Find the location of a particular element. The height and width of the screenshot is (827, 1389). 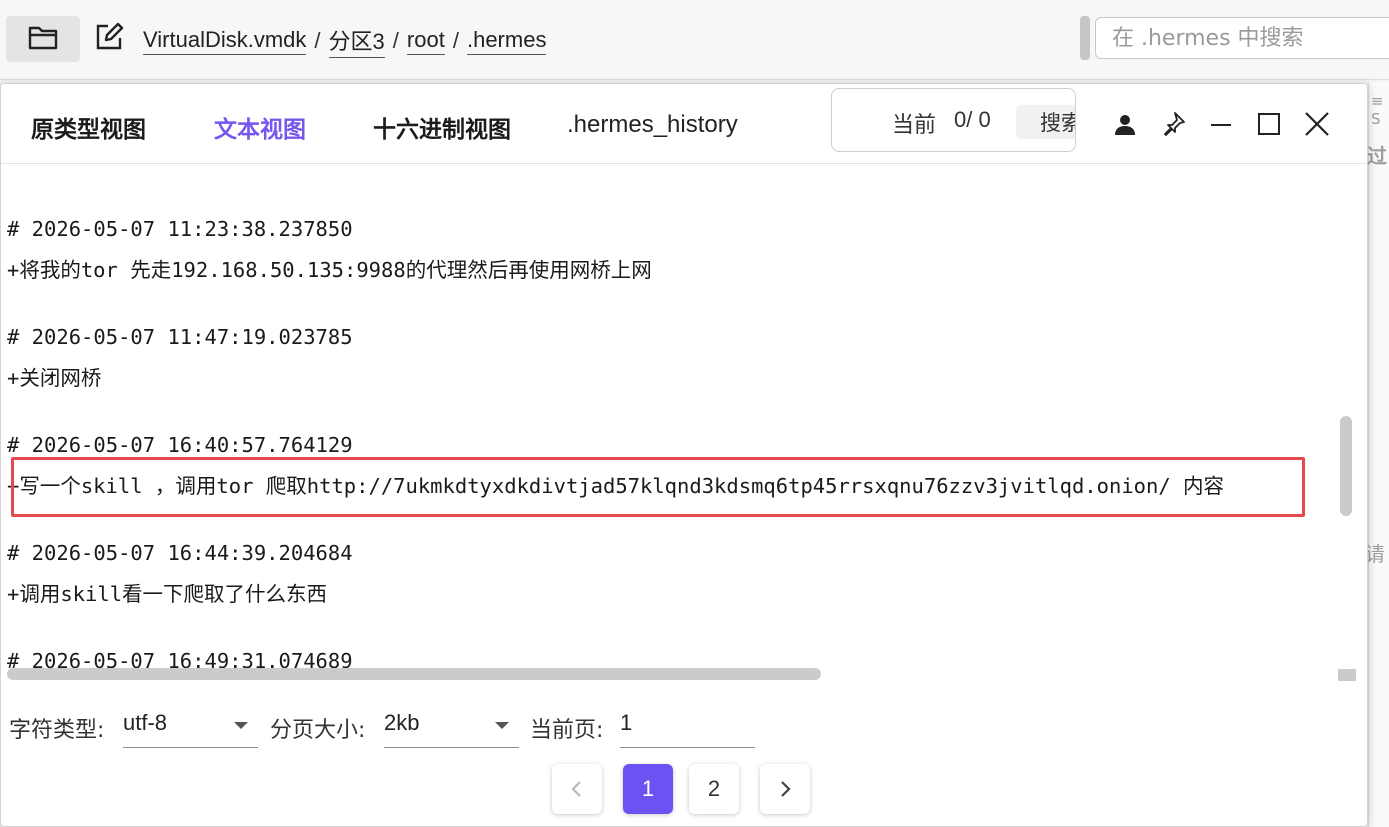

charset-label: 字符类型: is located at coordinates (57, 730).